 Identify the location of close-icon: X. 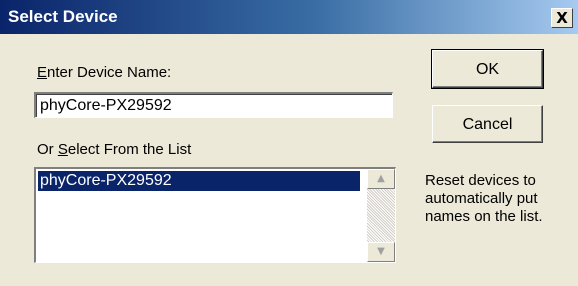
(562, 18).